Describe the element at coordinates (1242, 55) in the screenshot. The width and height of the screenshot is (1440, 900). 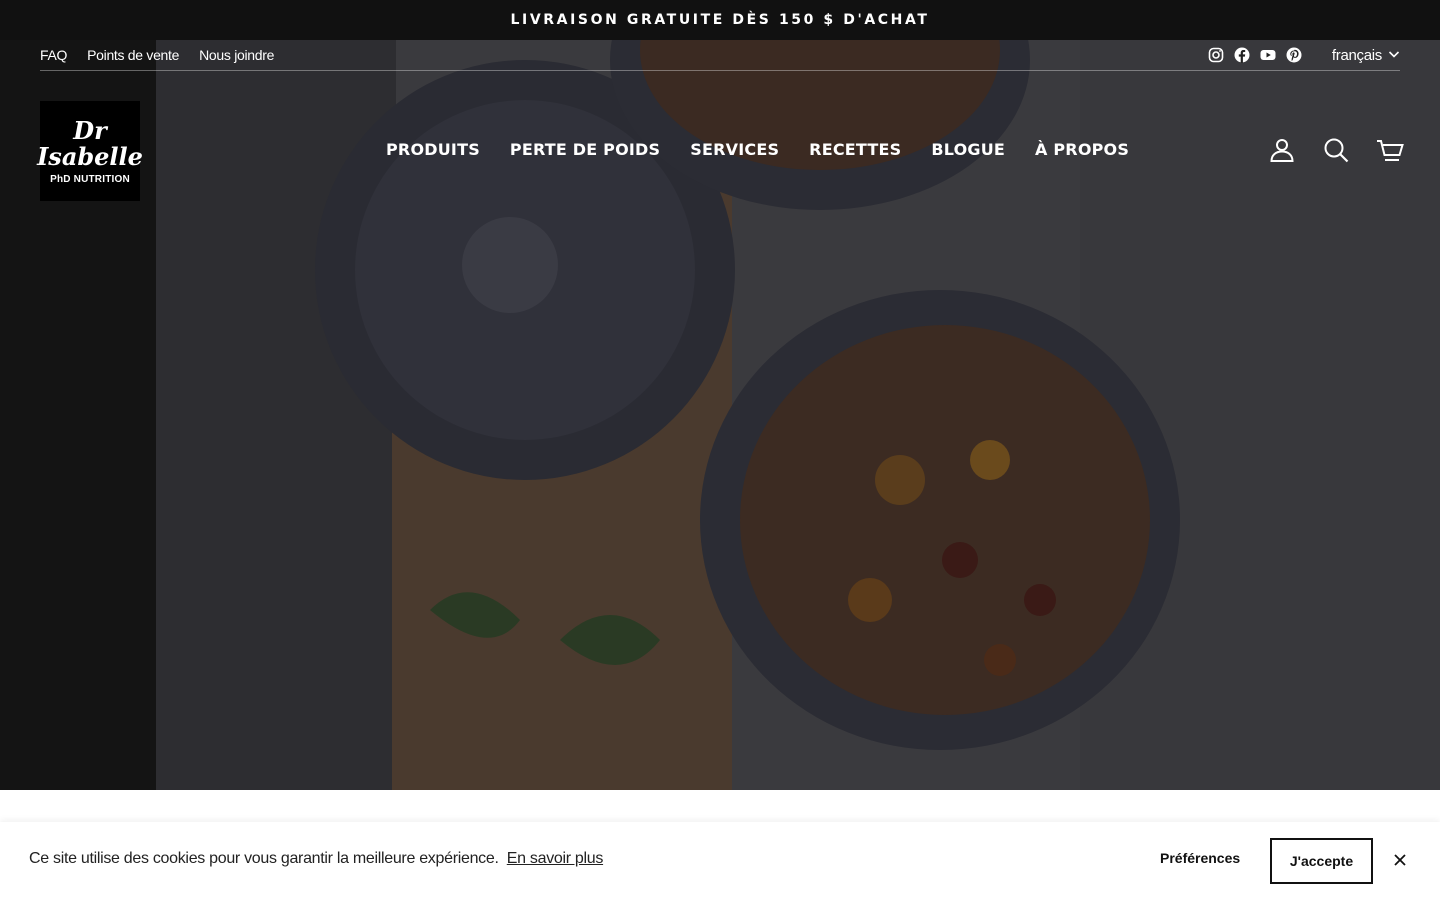
I see `facebook-icon` at that location.